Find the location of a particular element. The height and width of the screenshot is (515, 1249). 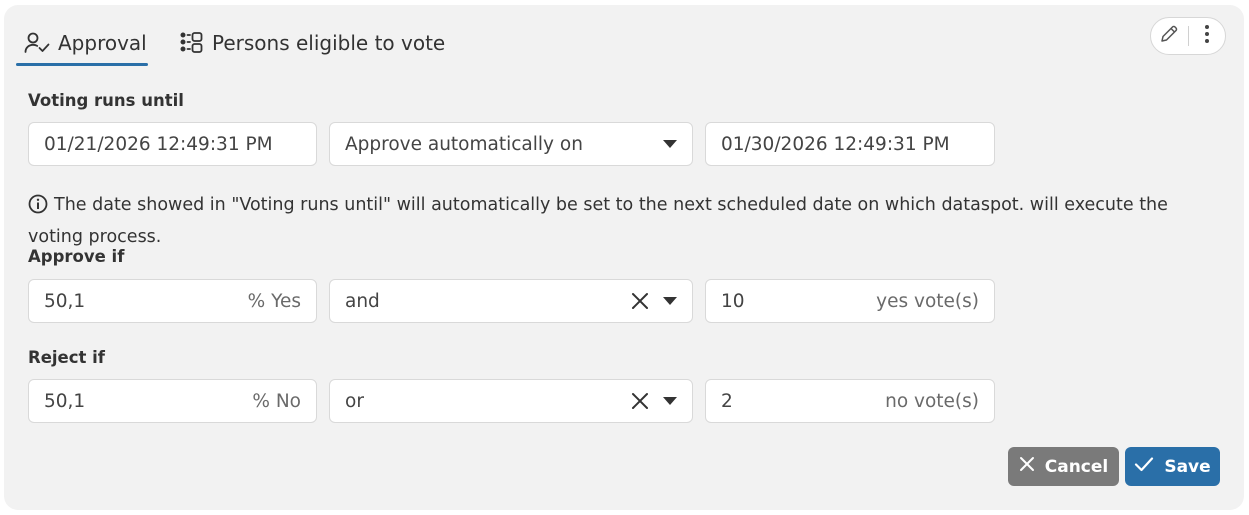

auto-approve-date-field: 01/30/2026 12:49:31 PM is located at coordinates (850, 144).